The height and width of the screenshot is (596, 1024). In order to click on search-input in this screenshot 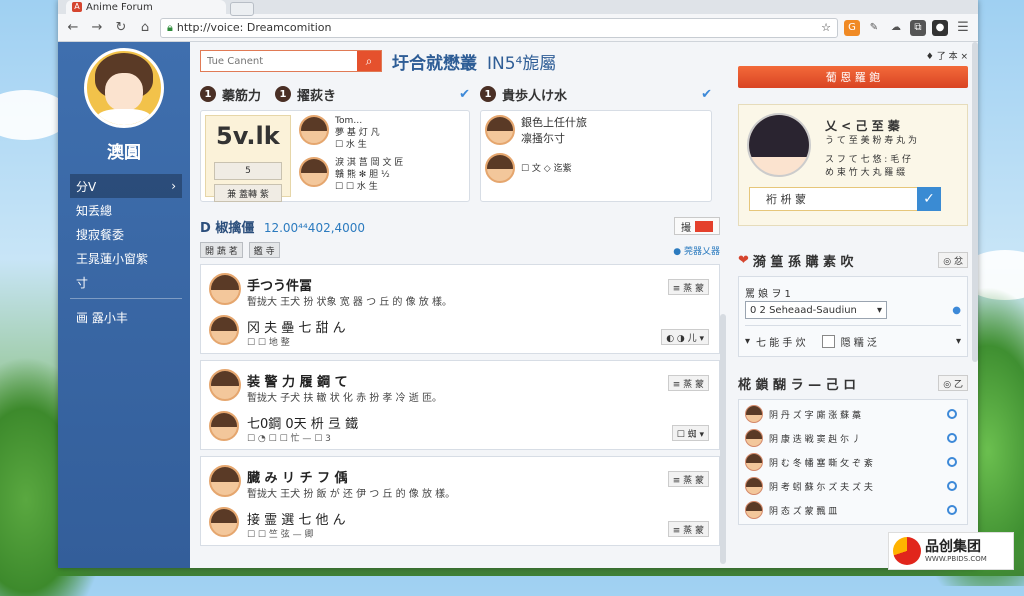, I will do `click(279, 61)`.